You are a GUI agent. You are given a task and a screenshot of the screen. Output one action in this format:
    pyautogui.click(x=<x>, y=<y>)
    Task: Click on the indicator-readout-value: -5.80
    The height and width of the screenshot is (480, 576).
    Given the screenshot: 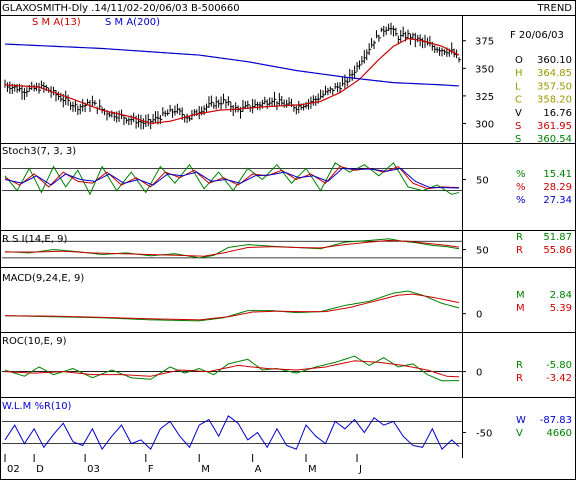 What is the action you would take?
    pyautogui.click(x=559, y=365)
    